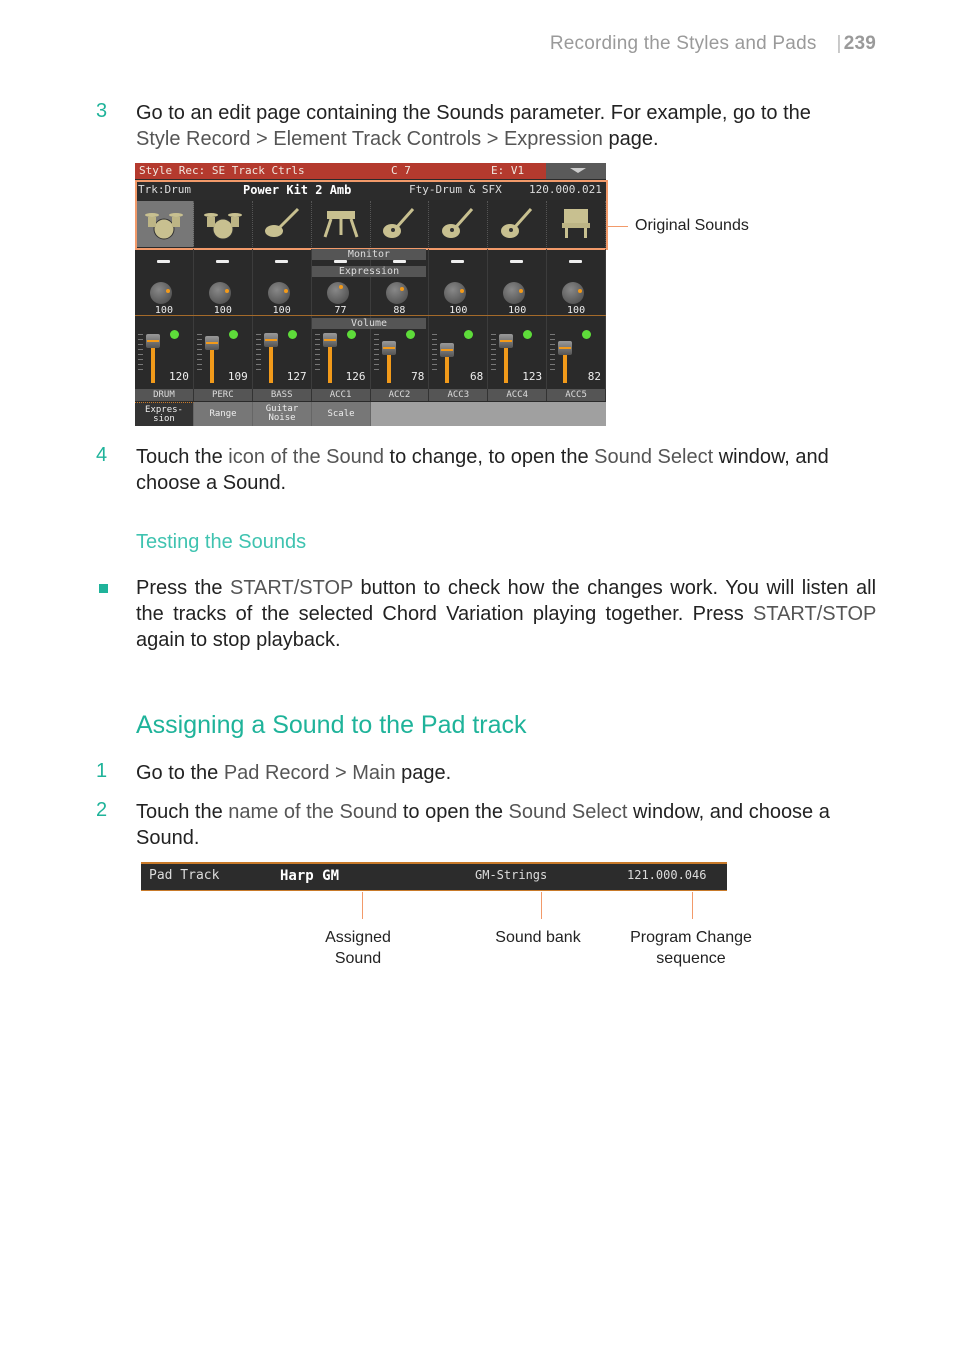 The width and height of the screenshot is (954, 1354). What do you see at coordinates (541, 905) in the screenshot?
I see `callout-line` at bounding box center [541, 905].